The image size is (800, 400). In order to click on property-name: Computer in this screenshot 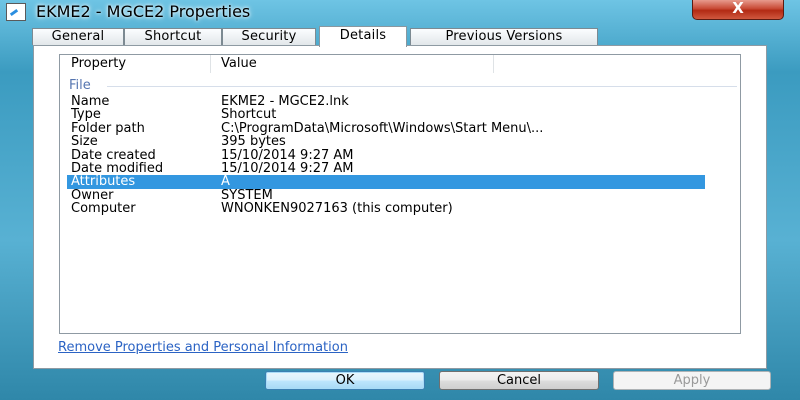, I will do `click(103, 208)`.